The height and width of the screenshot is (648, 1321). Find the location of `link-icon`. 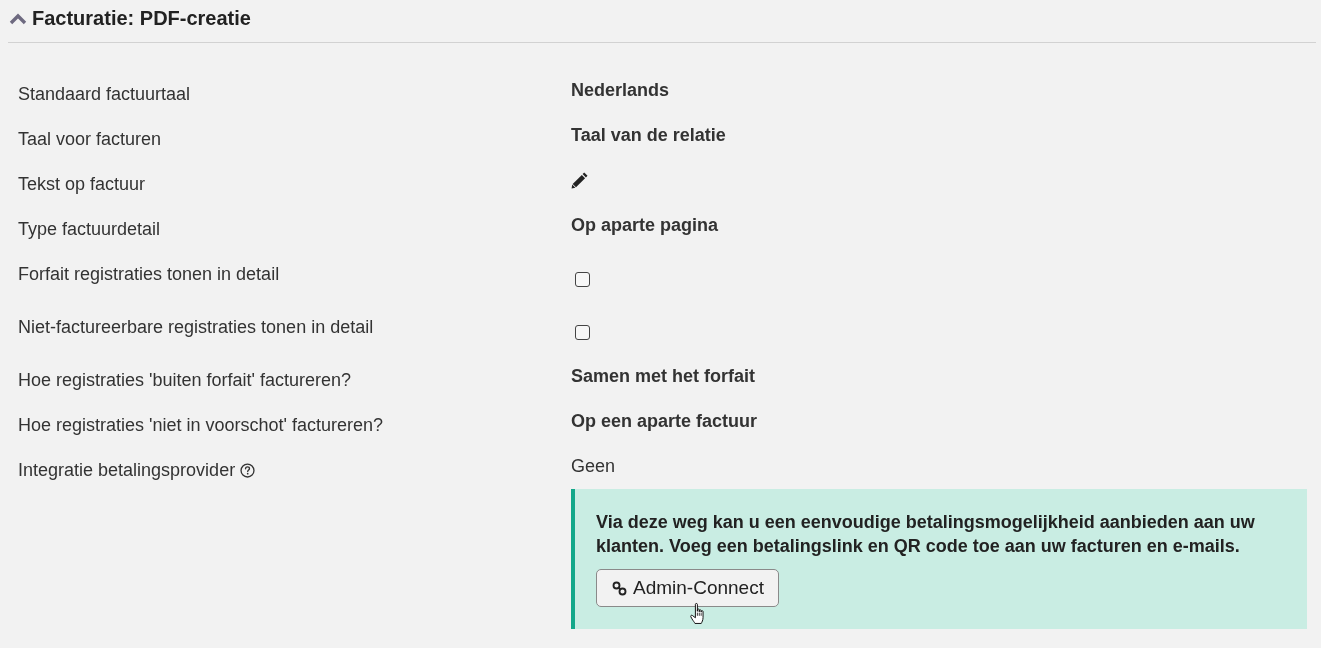

link-icon is located at coordinates (619, 588).